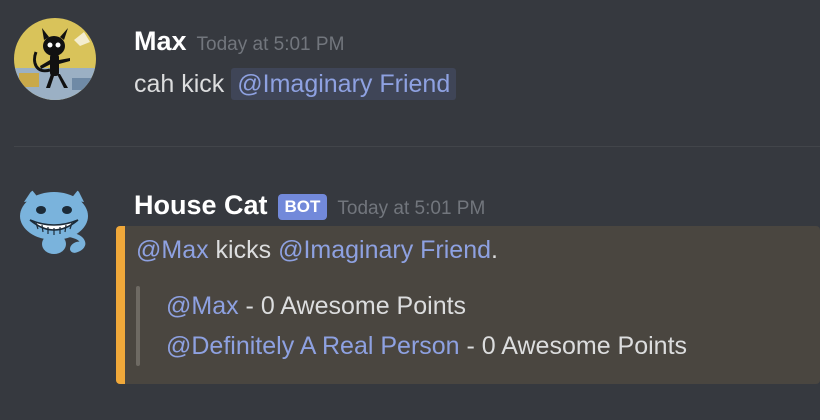 The height and width of the screenshot is (420, 820). Describe the element at coordinates (302, 207) in the screenshot. I see `bot-tag: BOT` at that location.